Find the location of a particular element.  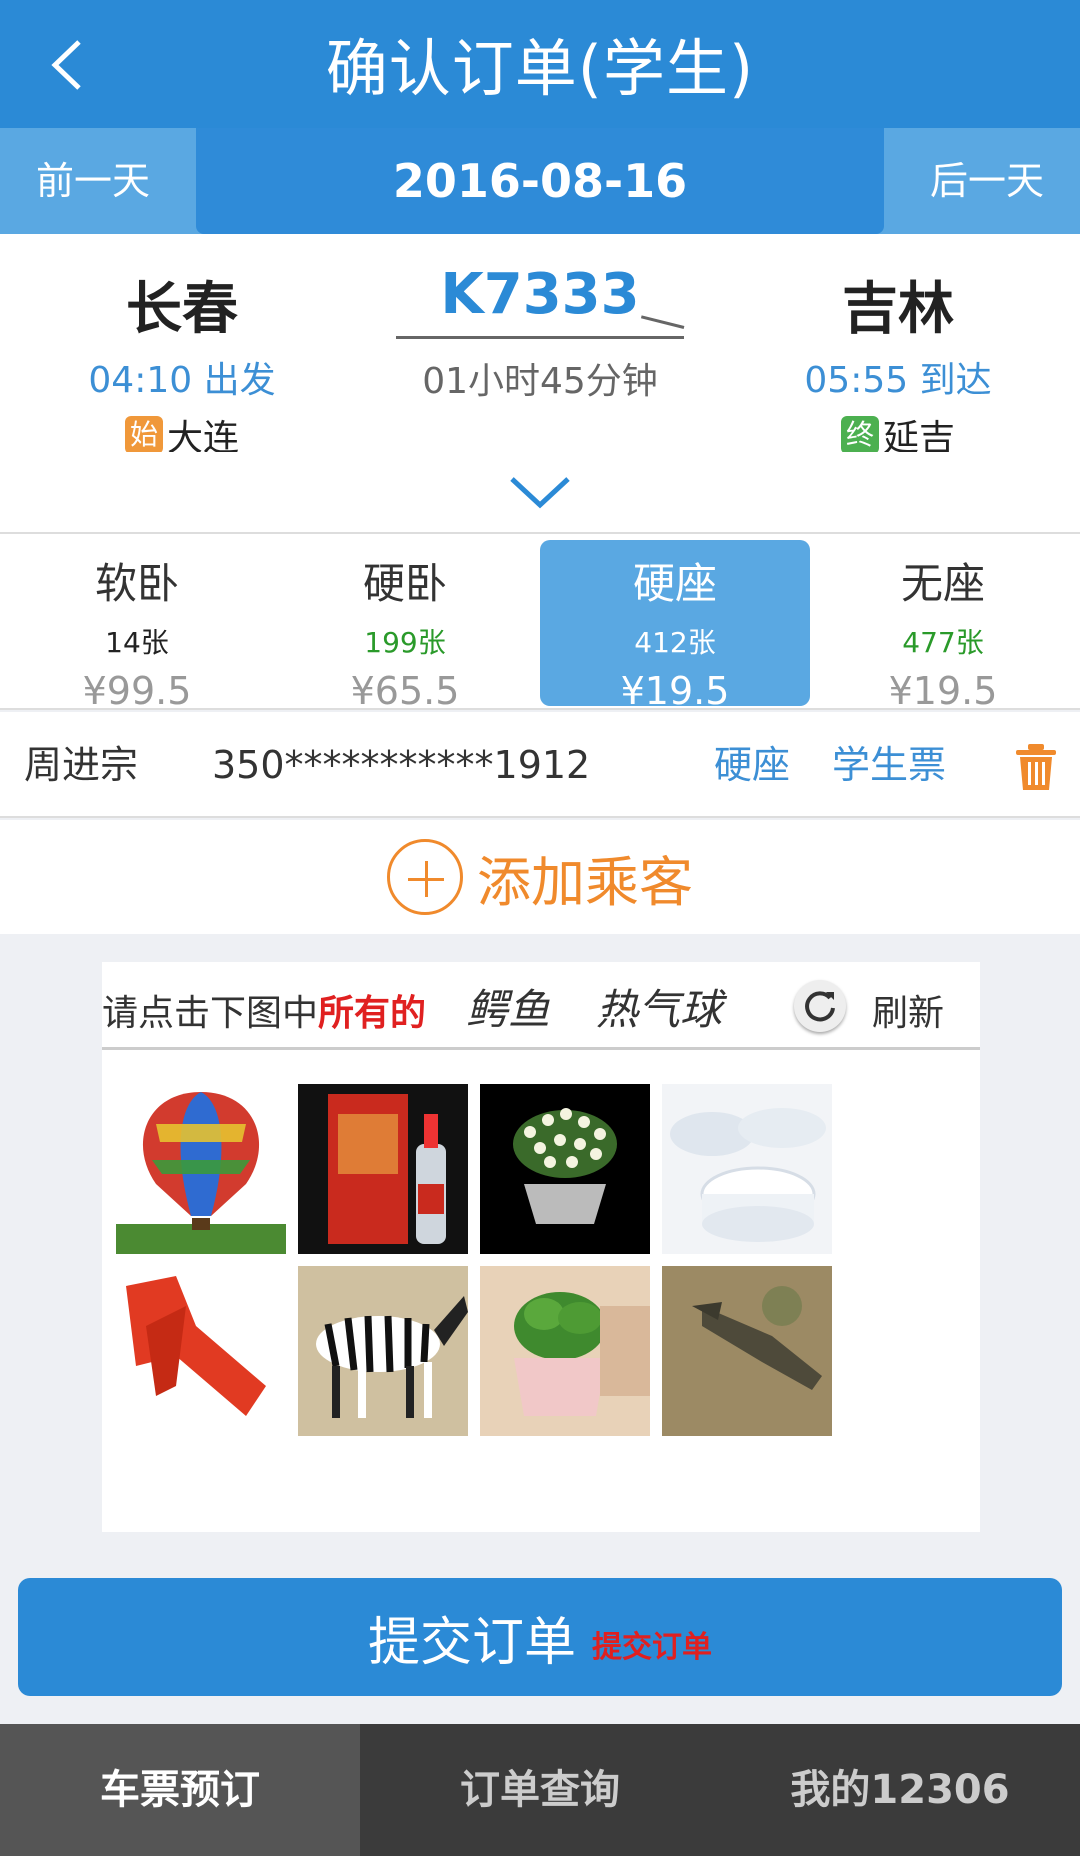

submit-order-sublabel: 提交订单 is located at coordinates (652, 1647).